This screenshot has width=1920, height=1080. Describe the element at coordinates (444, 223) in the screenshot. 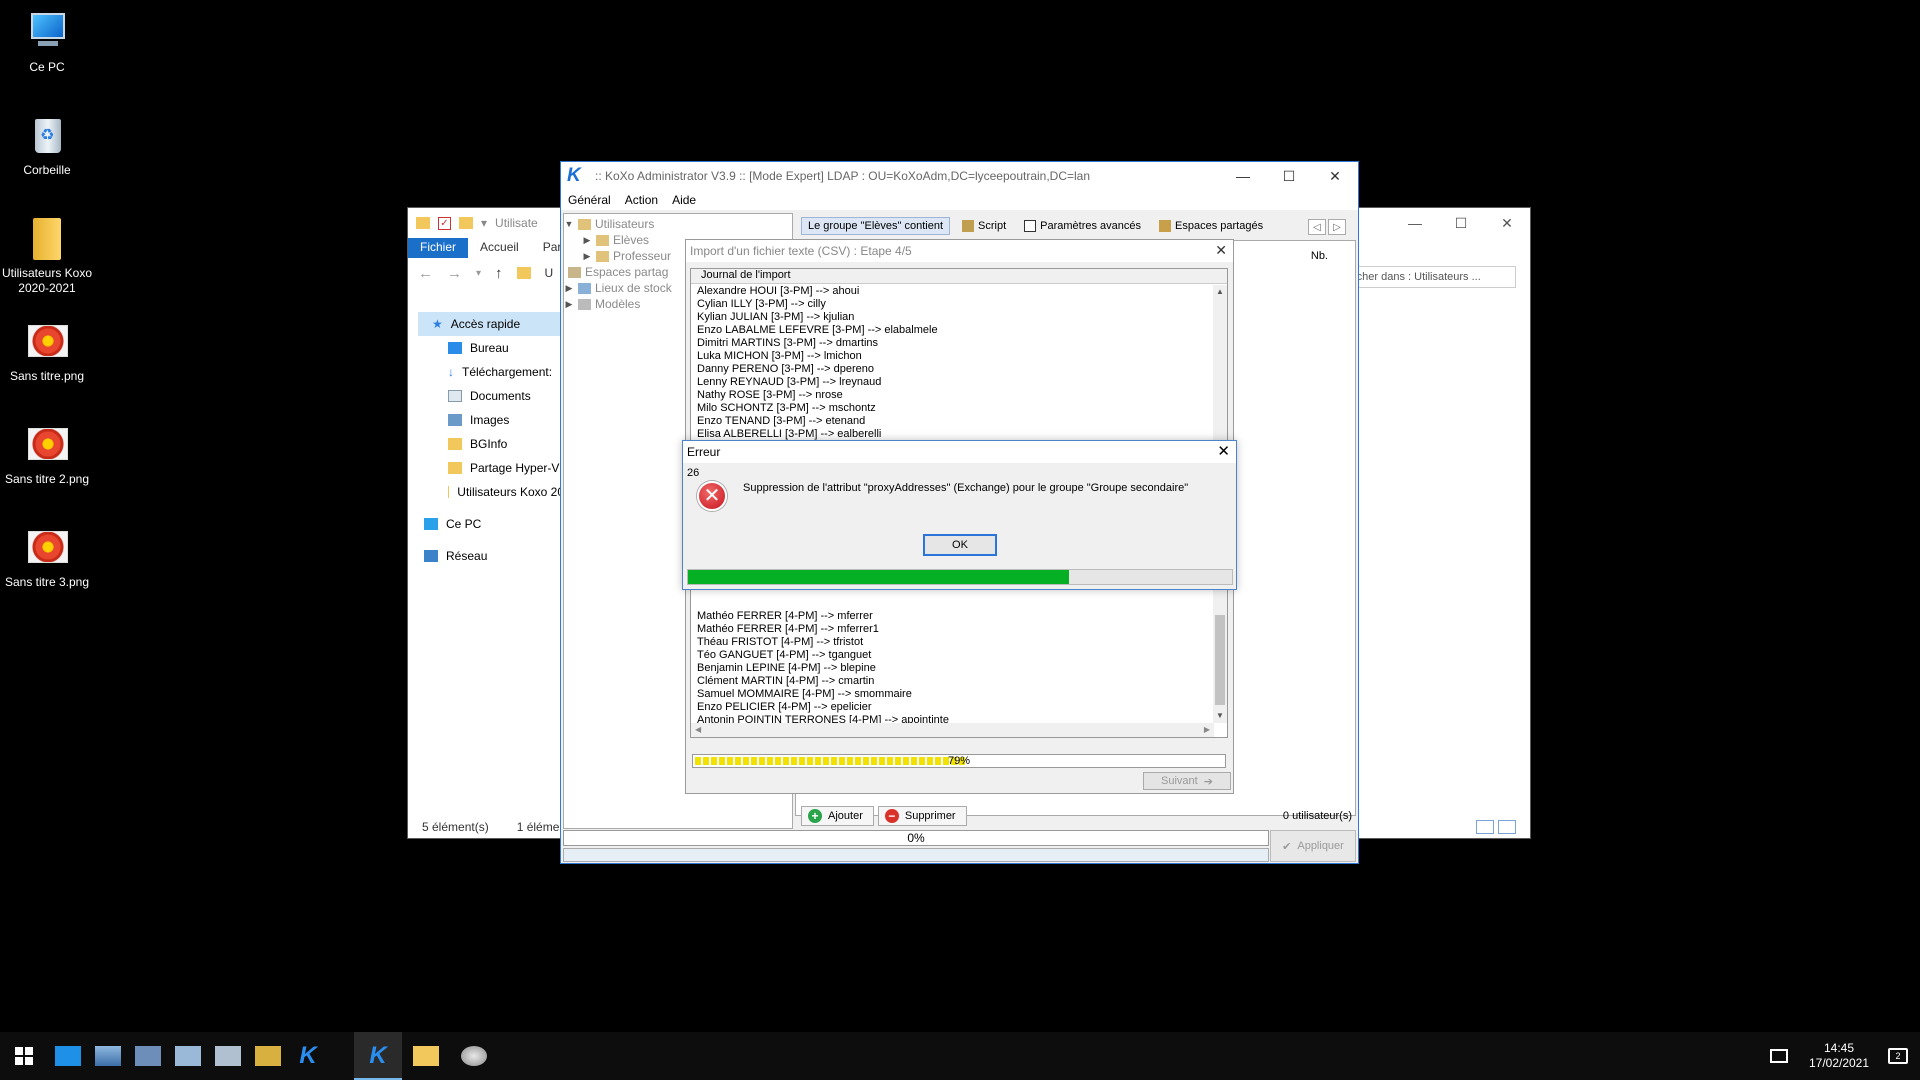

I see `properties-icon: ✓` at that location.